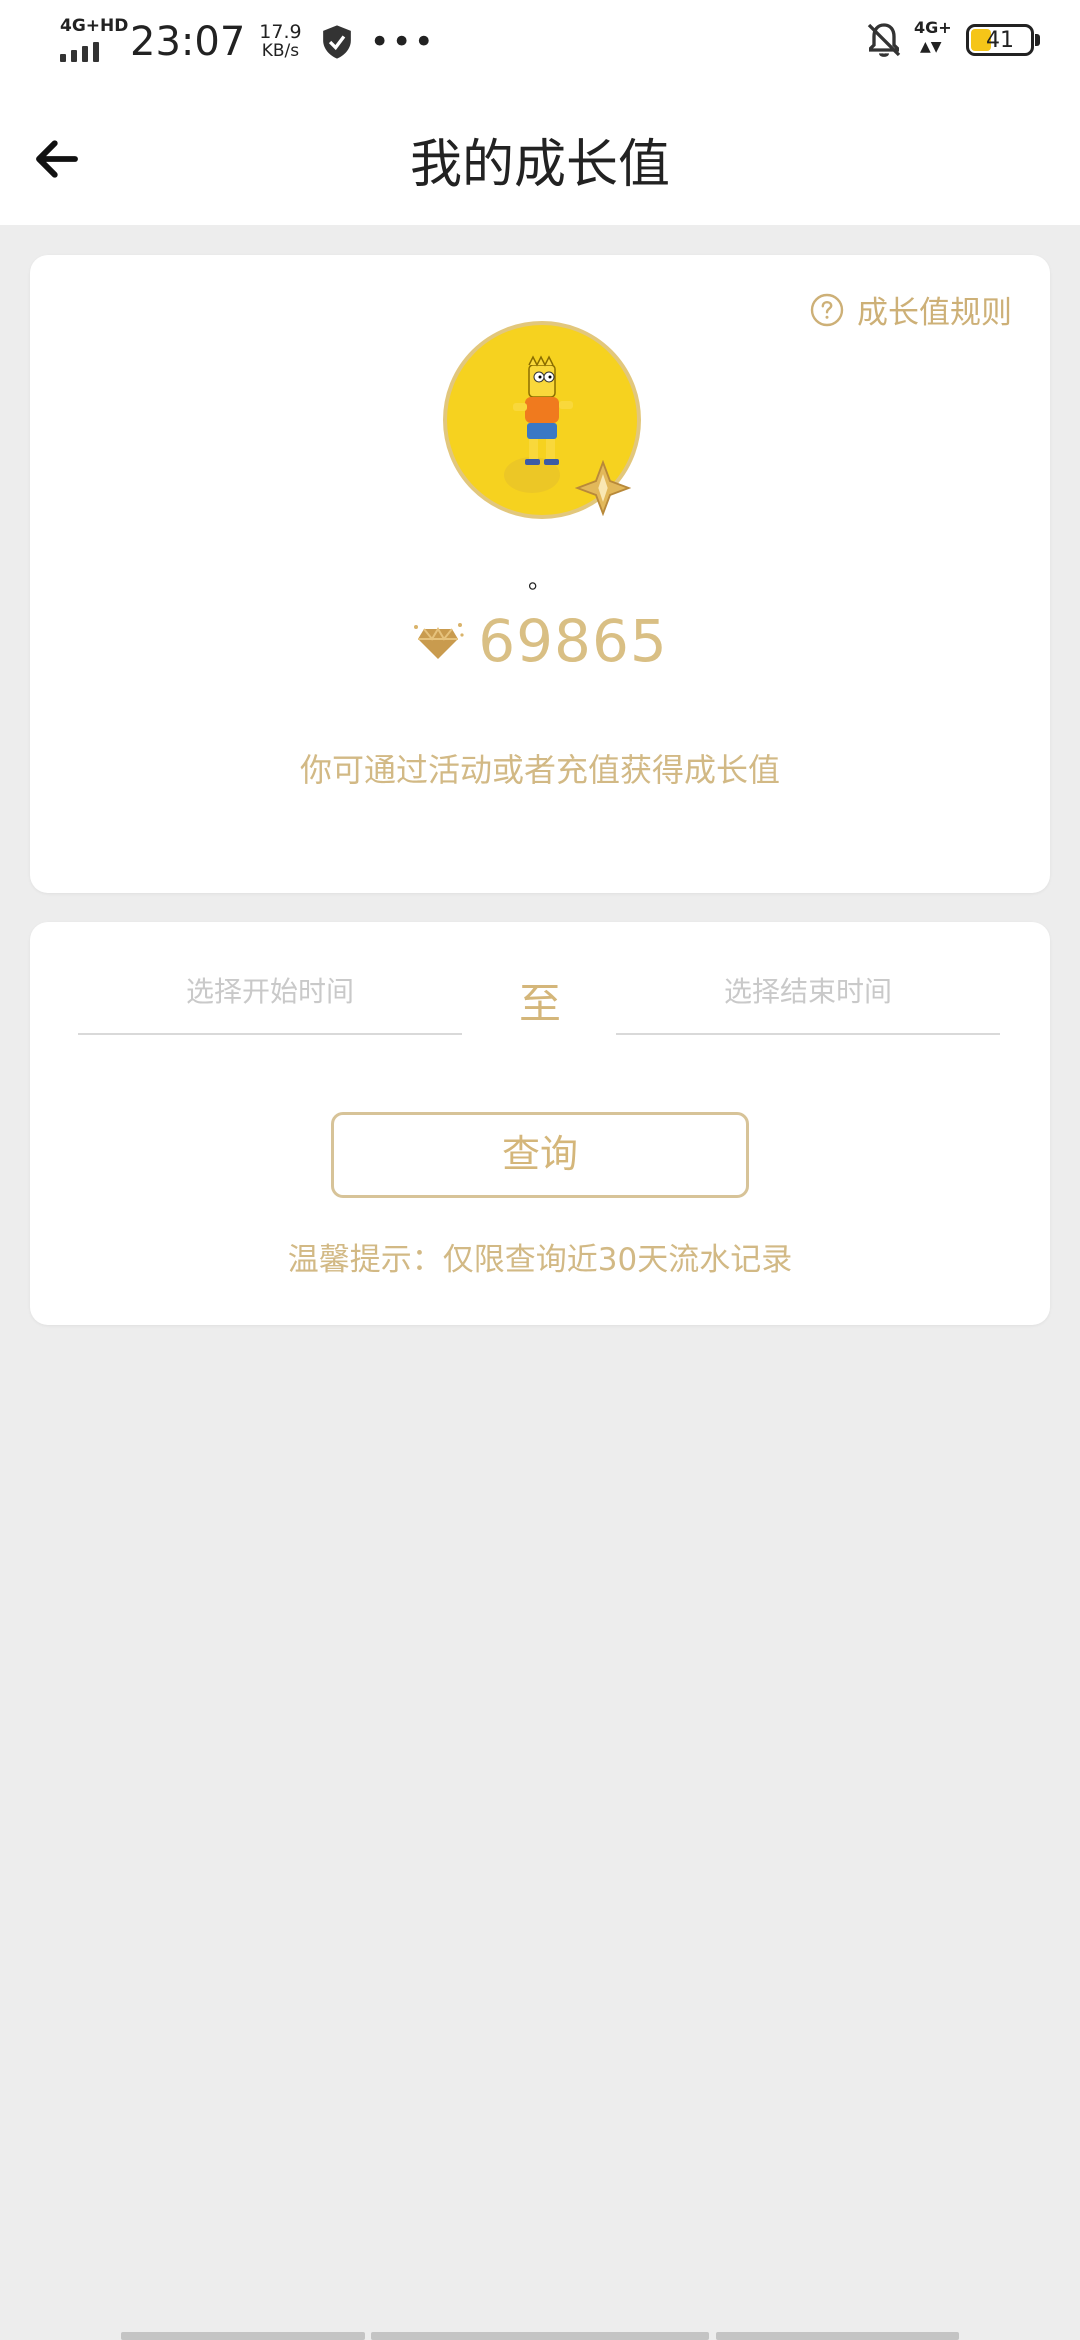 The height and width of the screenshot is (2340, 1080). I want to click on growth-rules-link: 成长值规则, so click(910, 309).